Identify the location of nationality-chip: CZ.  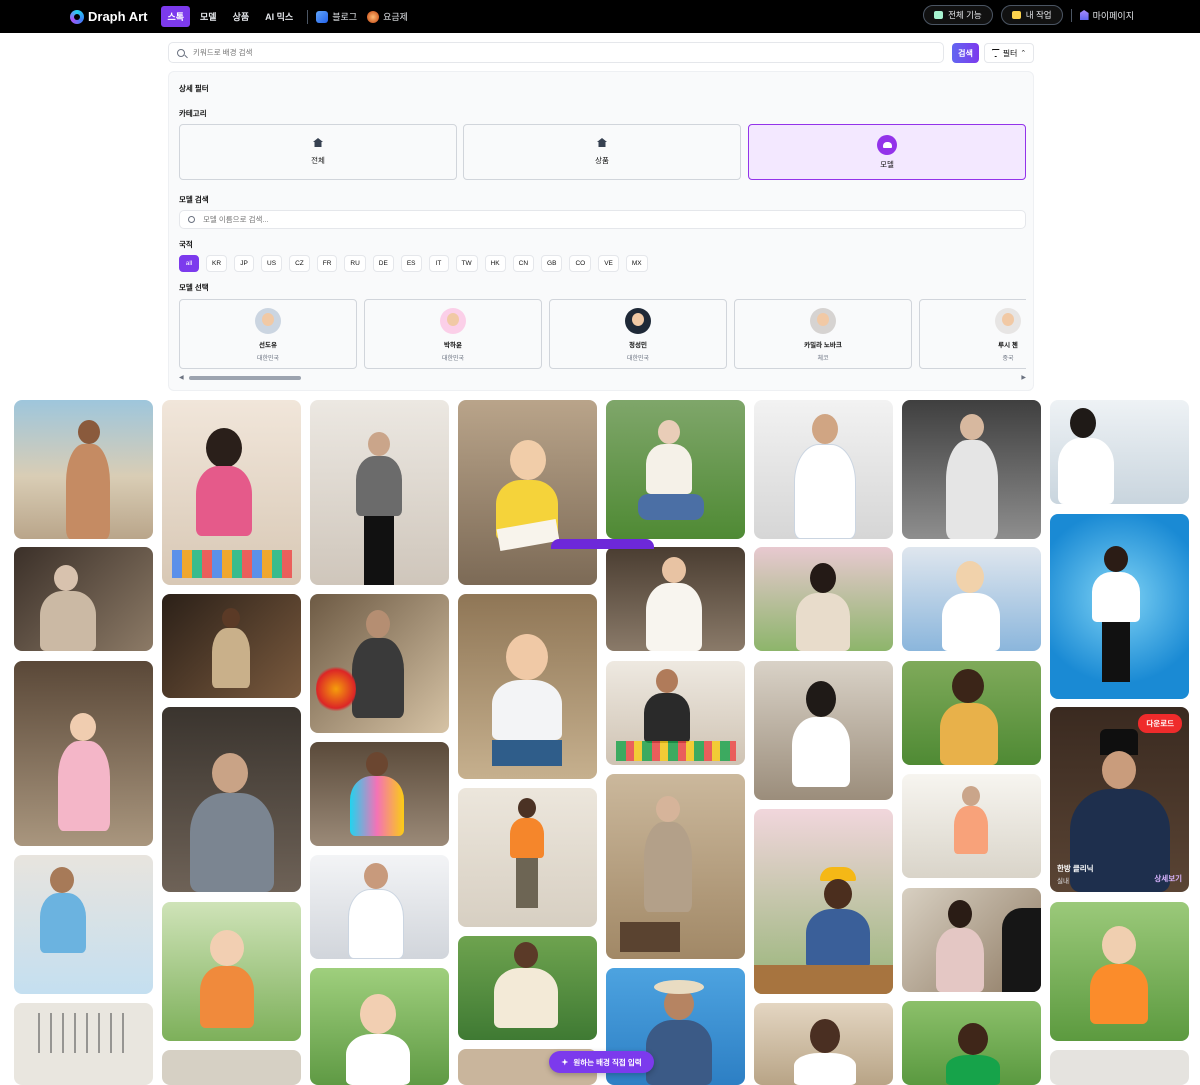
(299, 263).